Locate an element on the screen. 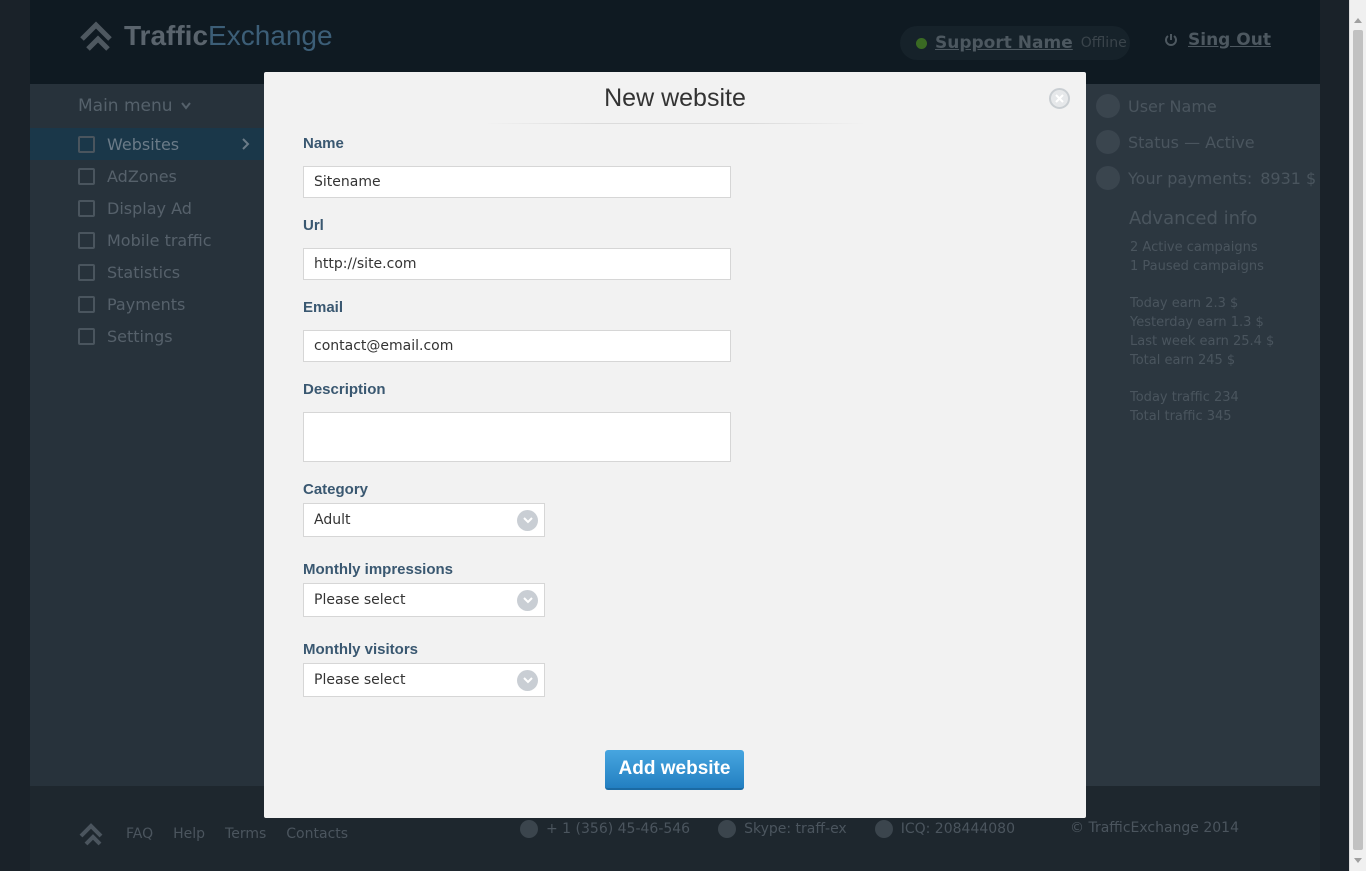 The width and height of the screenshot is (1366, 871). phone-number: + 1 (356) 45-46-546 is located at coordinates (618, 829).